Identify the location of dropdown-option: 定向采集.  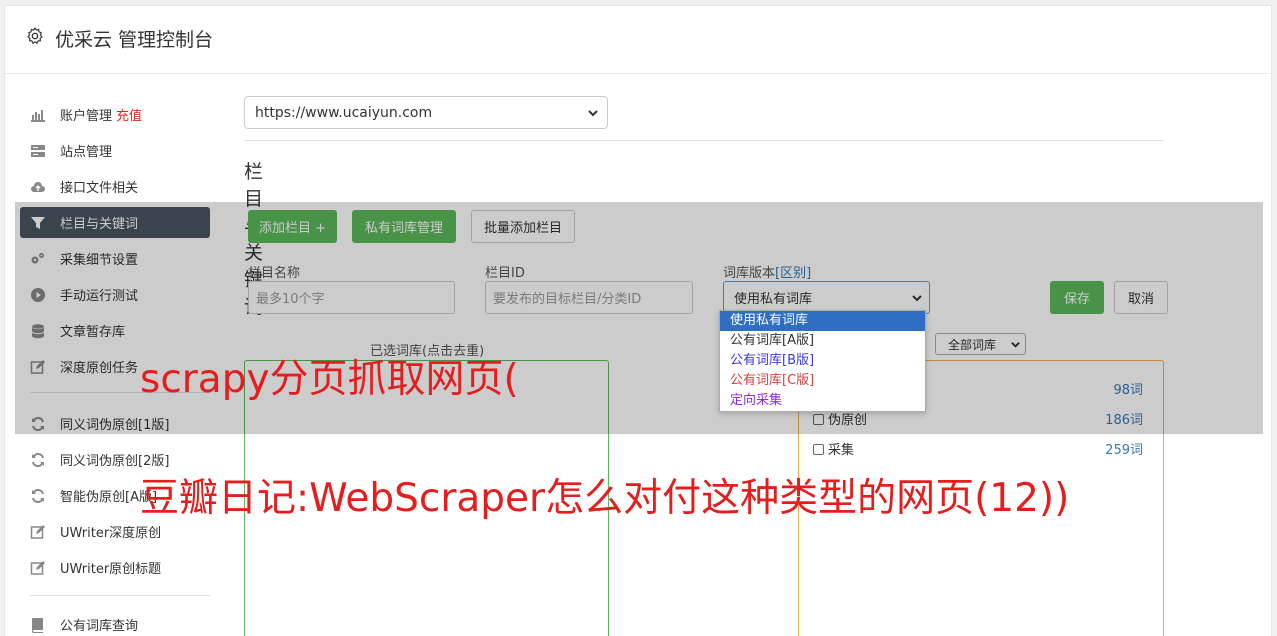
(822, 401).